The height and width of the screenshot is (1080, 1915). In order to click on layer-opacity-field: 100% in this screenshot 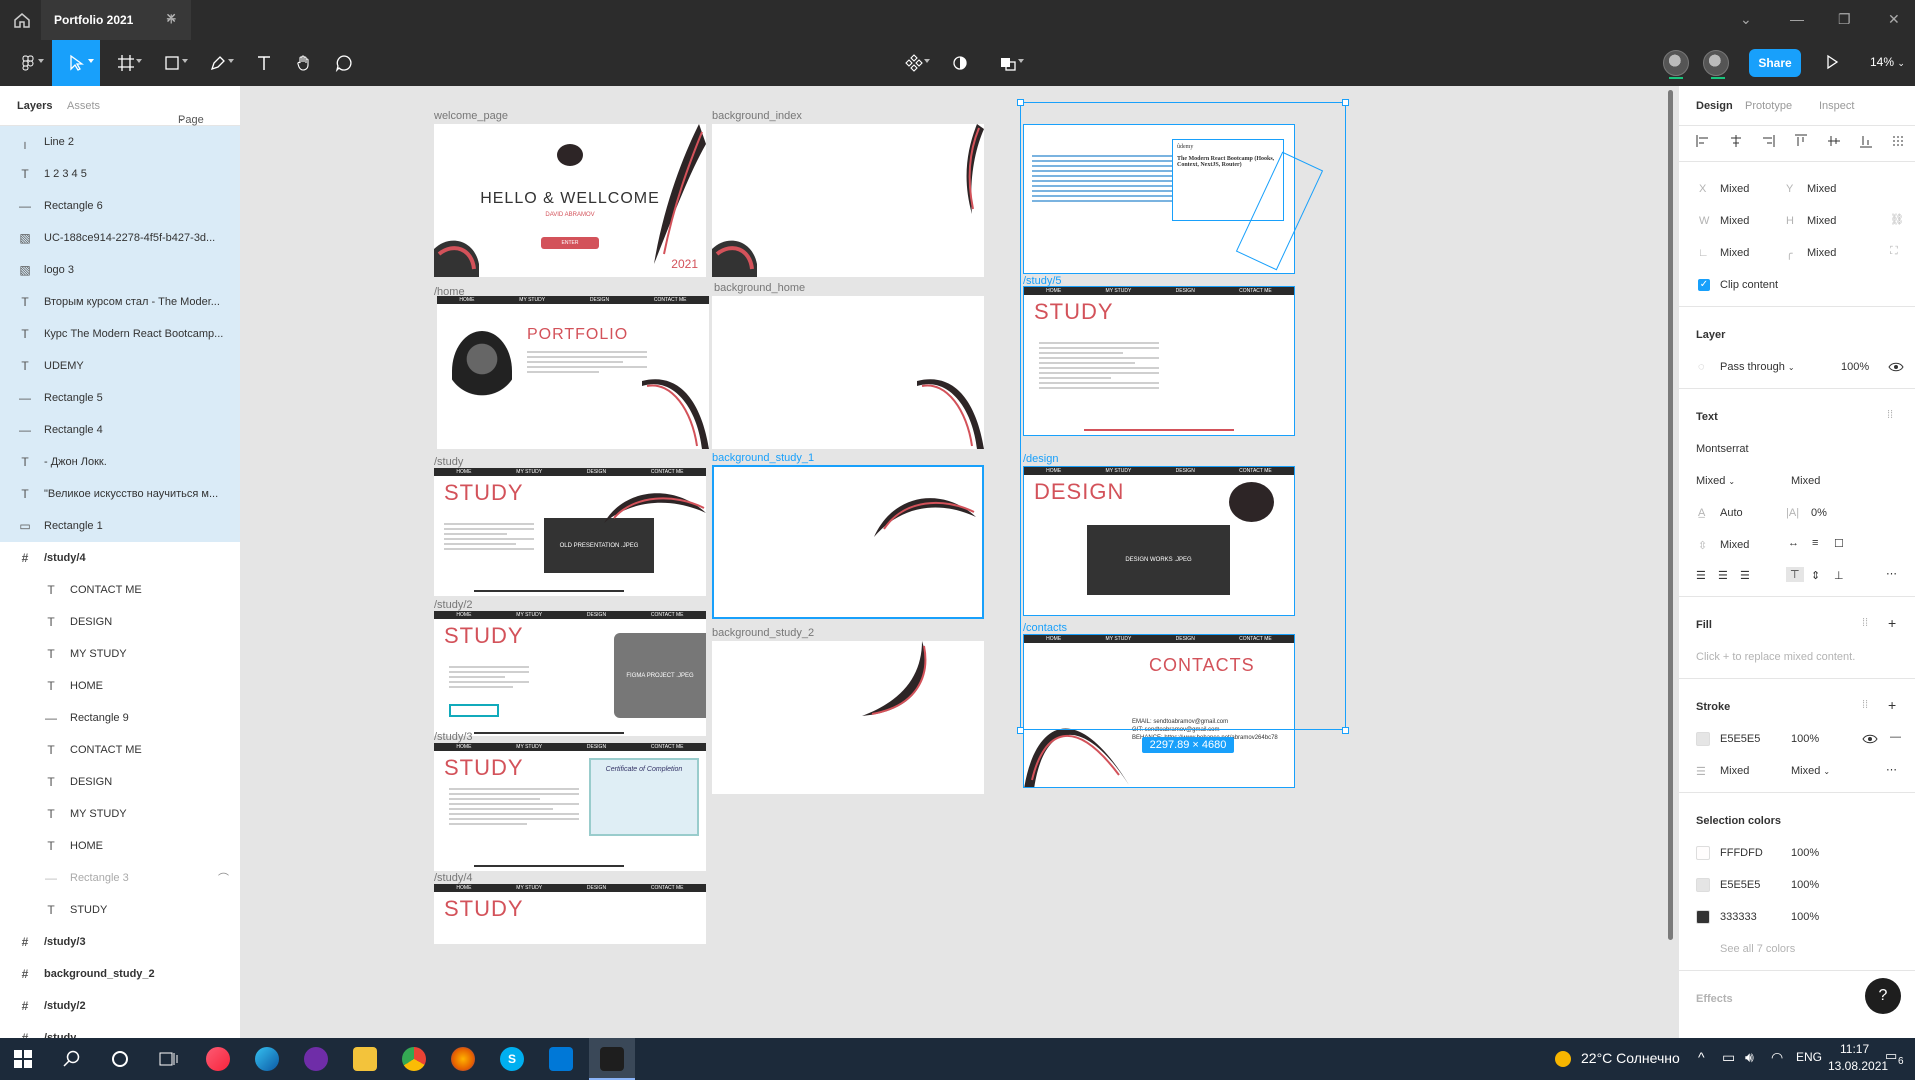, I will do `click(1855, 367)`.